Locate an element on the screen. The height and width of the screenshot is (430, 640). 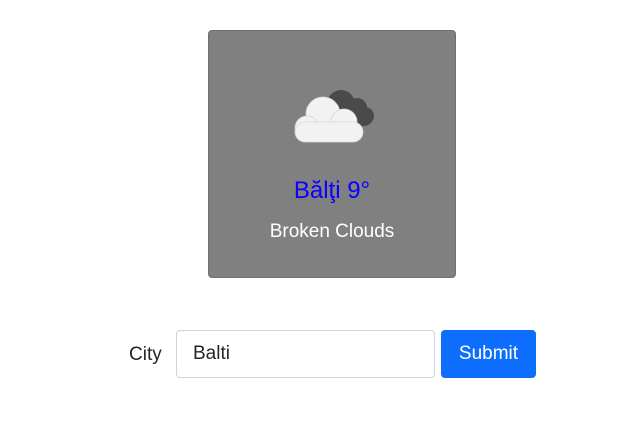
weather-description: Broken Clouds is located at coordinates (332, 231).